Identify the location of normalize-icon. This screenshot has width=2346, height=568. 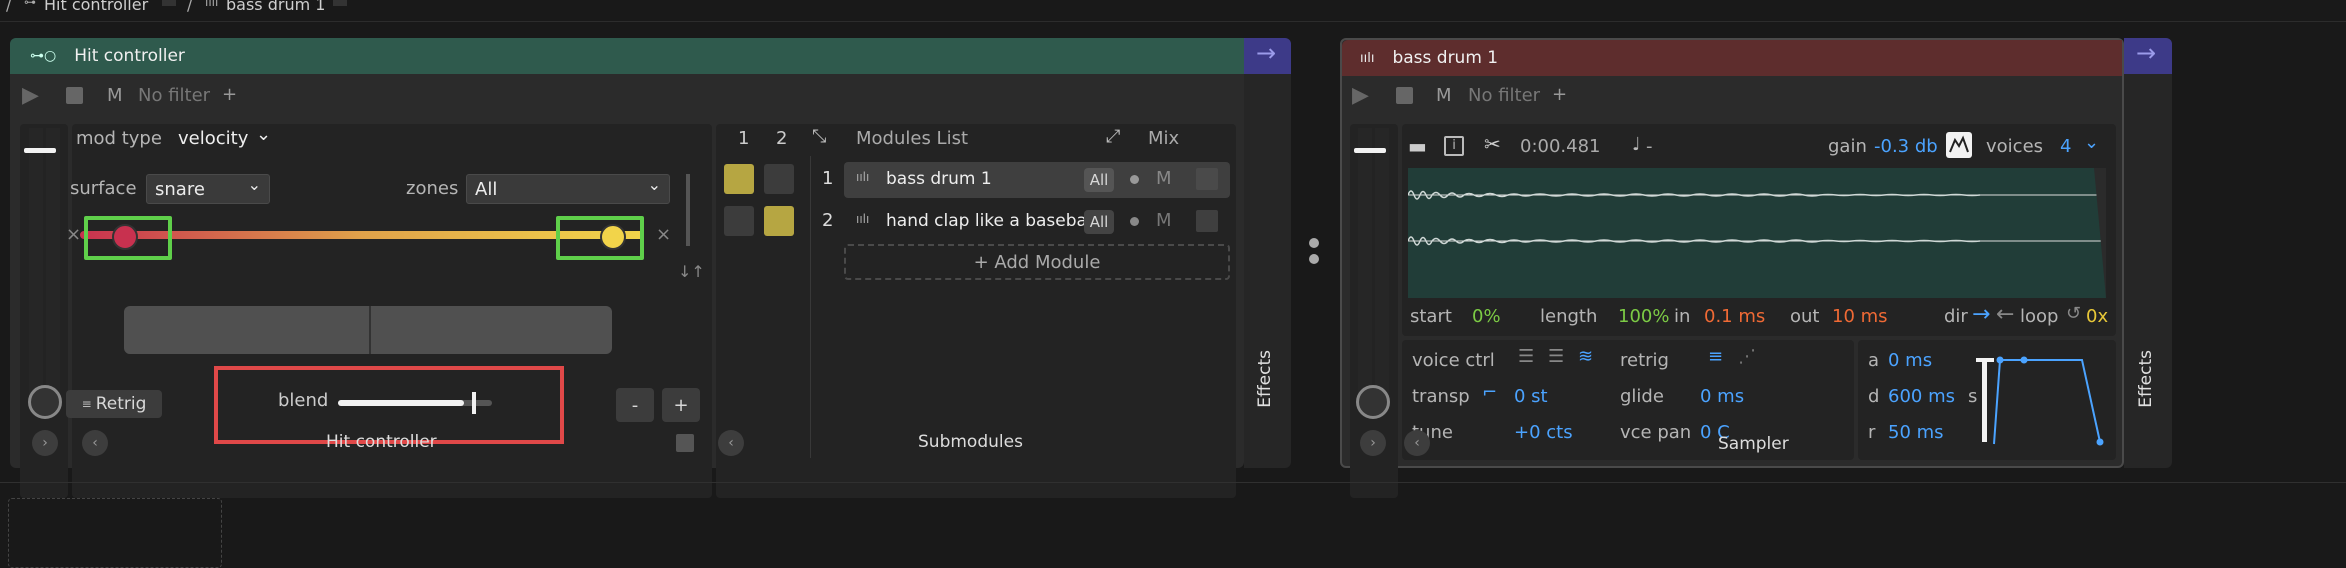
(1959, 145).